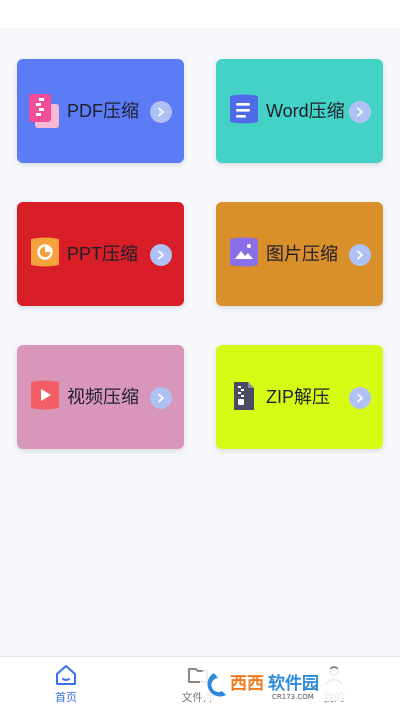 The height and width of the screenshot is (711, 400). I want to click on image-compress-label: 图片压缩, so click(302, 254).